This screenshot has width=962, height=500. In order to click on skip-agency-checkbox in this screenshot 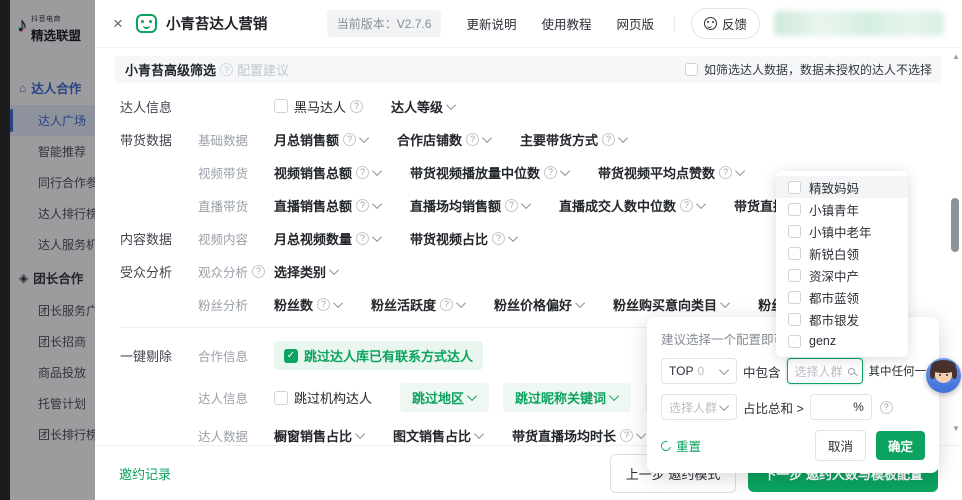, I will do `click(281, 397)`.